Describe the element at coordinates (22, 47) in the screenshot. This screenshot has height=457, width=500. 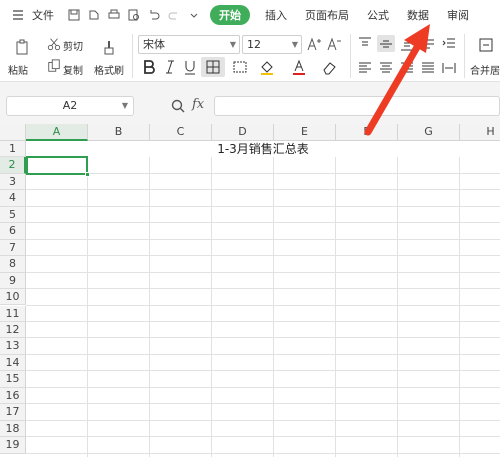
I see `paste-icon` at that location.